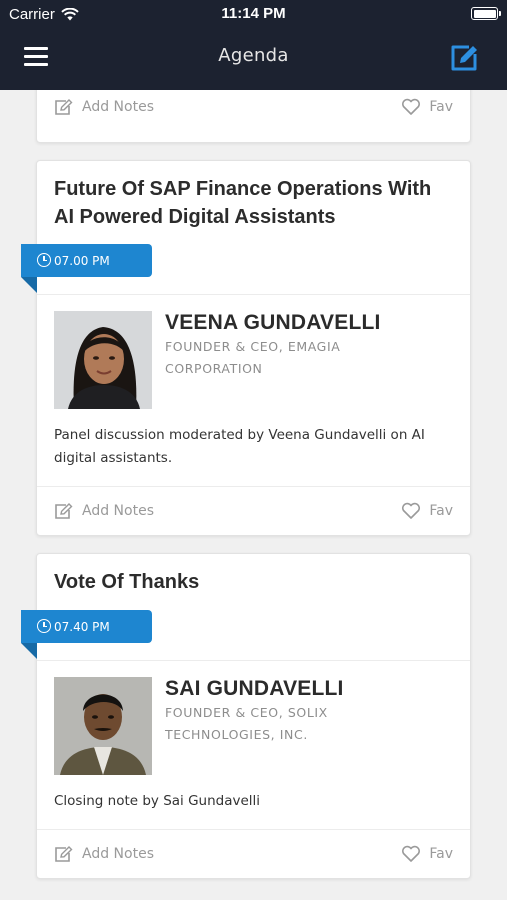 This screenshot has height=900, width=507. I want to click on speaker-role: FOUNDER & CEO, SOLIX TECHNOLOGIES, INC., so click(246, 723).